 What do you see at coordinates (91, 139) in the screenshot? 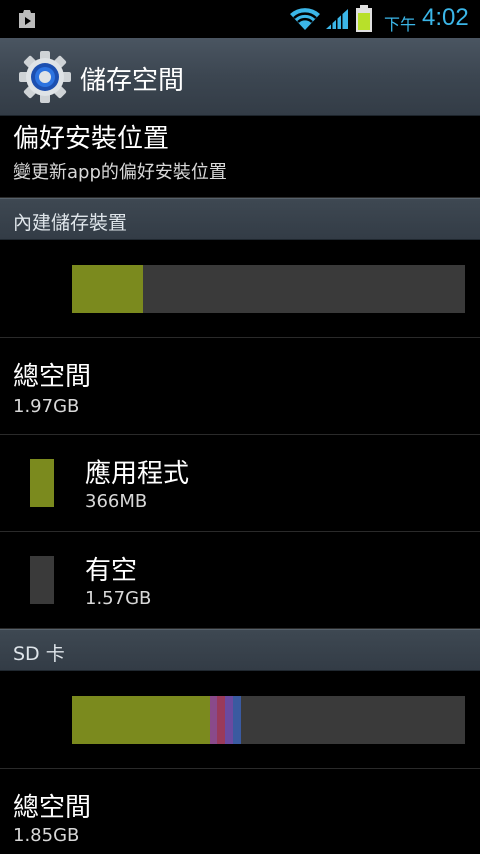
I see `install-location-title: 偏好安裝位置` at bounding box center [91, 139].